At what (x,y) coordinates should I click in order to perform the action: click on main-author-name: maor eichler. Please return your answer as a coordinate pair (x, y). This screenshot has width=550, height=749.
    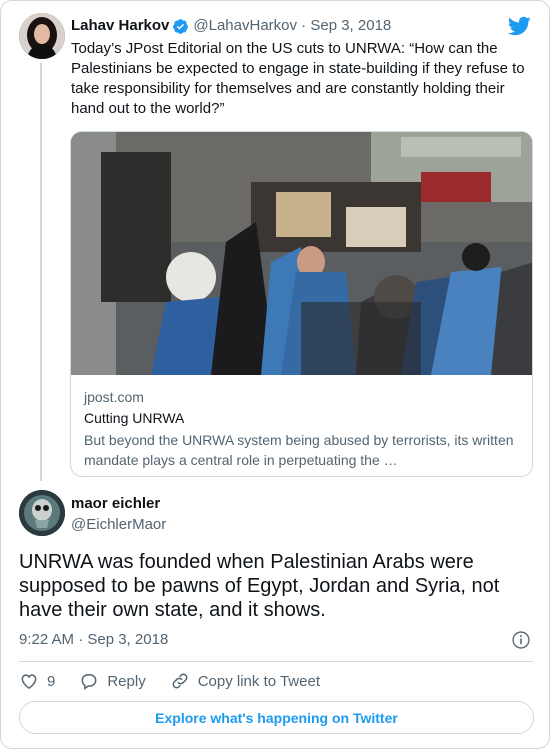
    Looking at the image, I should click on (115, 504).